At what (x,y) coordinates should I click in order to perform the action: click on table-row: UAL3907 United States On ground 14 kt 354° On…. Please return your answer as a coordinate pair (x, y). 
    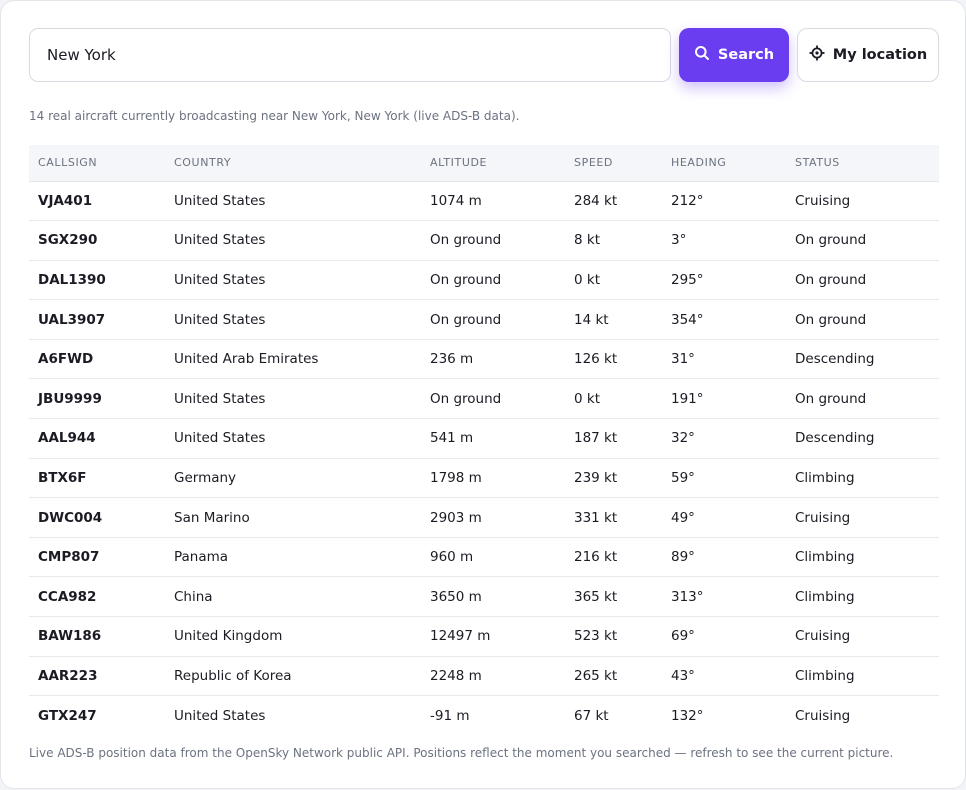
    Looking at the image, I should click on (484, 319).